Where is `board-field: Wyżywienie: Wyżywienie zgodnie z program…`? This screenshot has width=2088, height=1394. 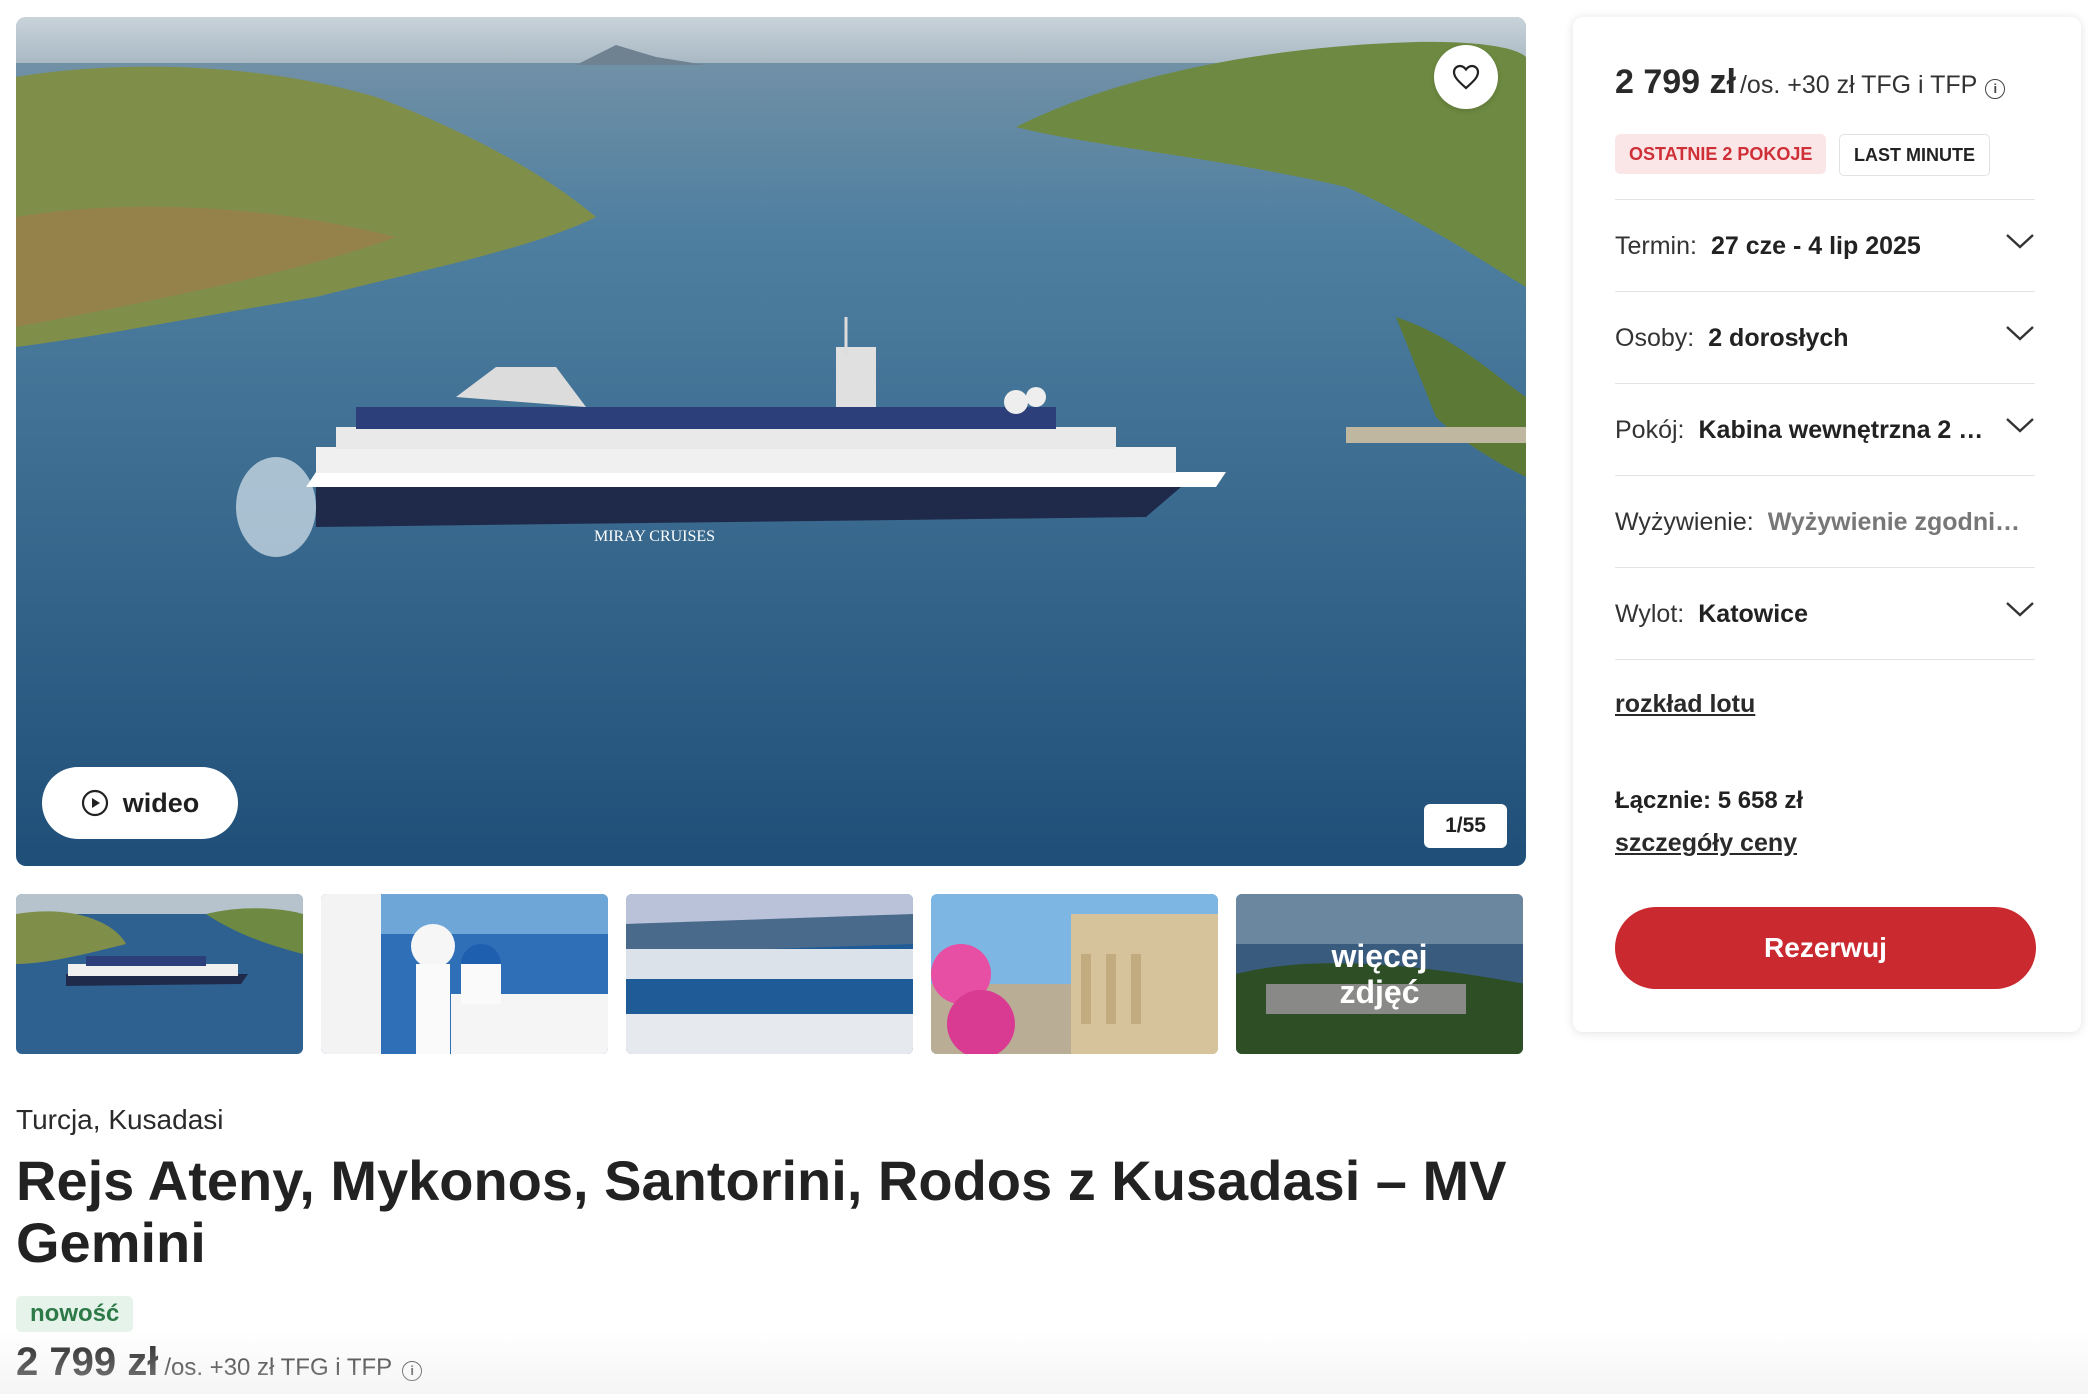 board-field: Wyżywienie: Wyżywienie zgodnie z program… is located at coordinates (1825, 521).